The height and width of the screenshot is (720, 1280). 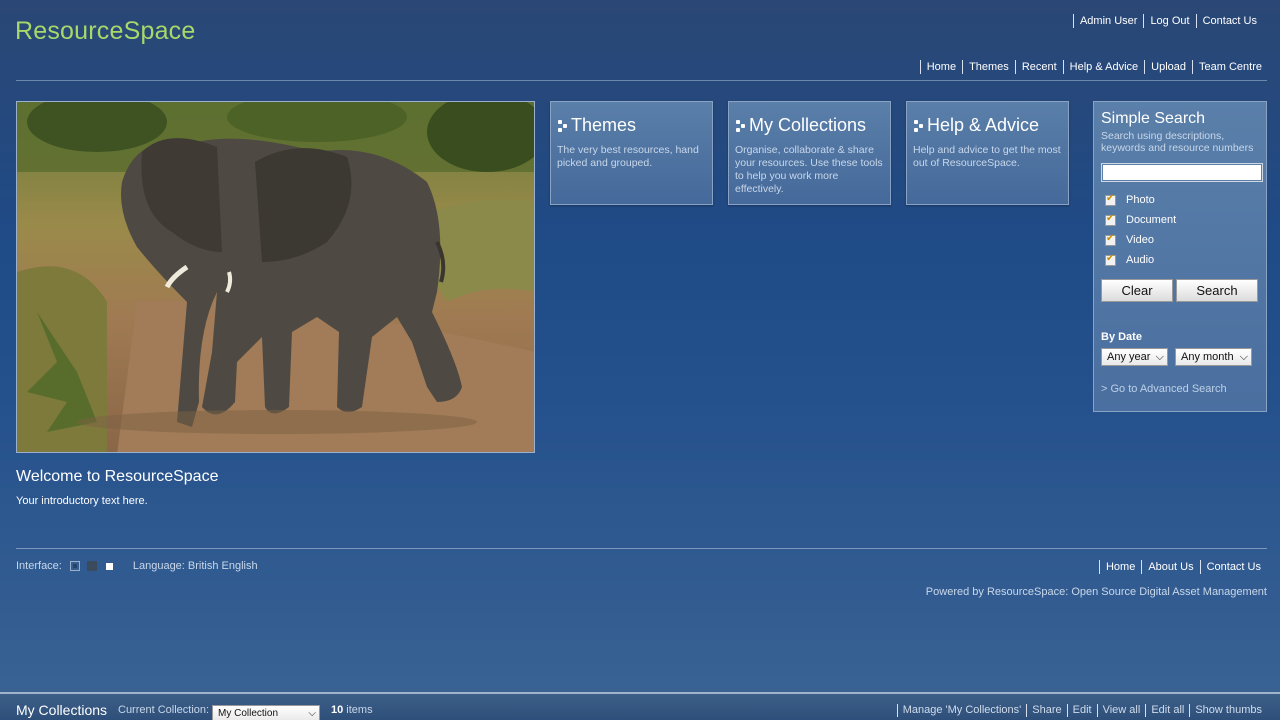 What do you see at coordinates (1121, 710) in the screenshot?
I see `view-all-link: View all` at bounding box center [1121, 710].